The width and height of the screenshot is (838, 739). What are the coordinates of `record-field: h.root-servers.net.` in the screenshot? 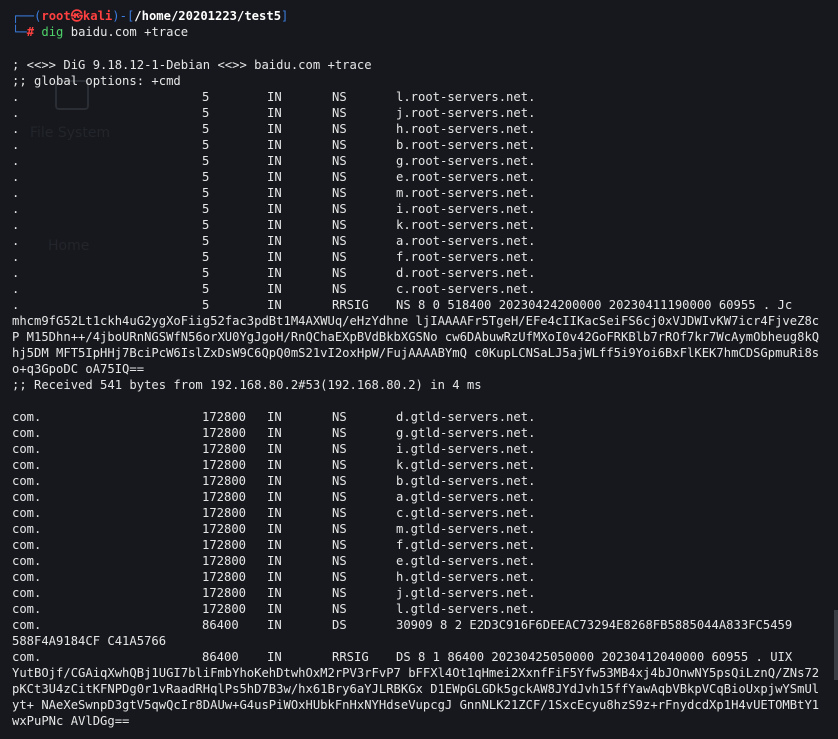 It's located at (466, 129).